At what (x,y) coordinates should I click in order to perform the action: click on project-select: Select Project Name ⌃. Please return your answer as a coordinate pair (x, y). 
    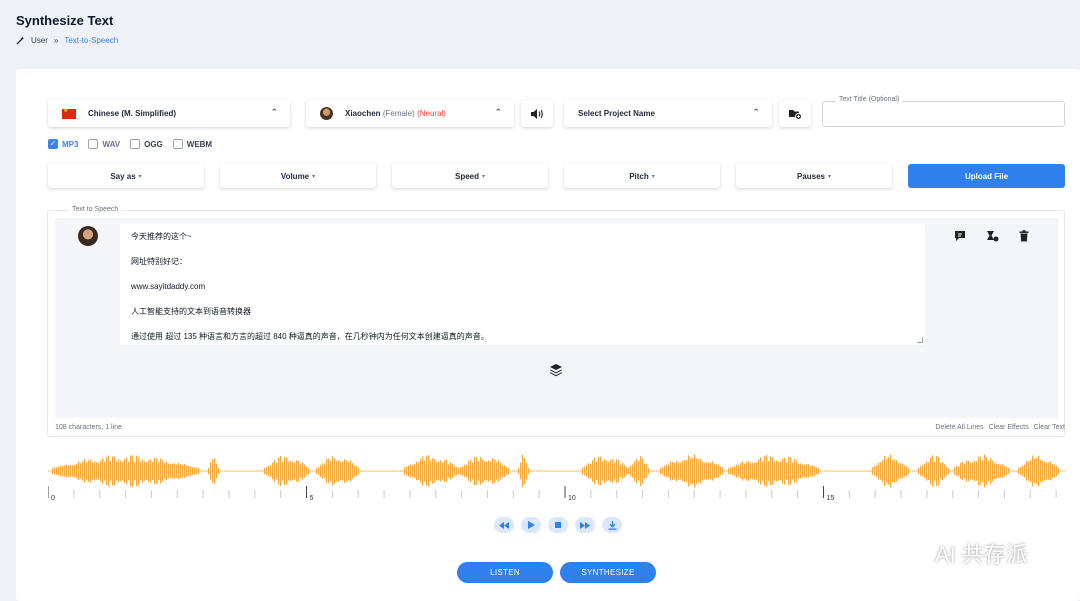
    Looking at the image, I should click on (668, 113).